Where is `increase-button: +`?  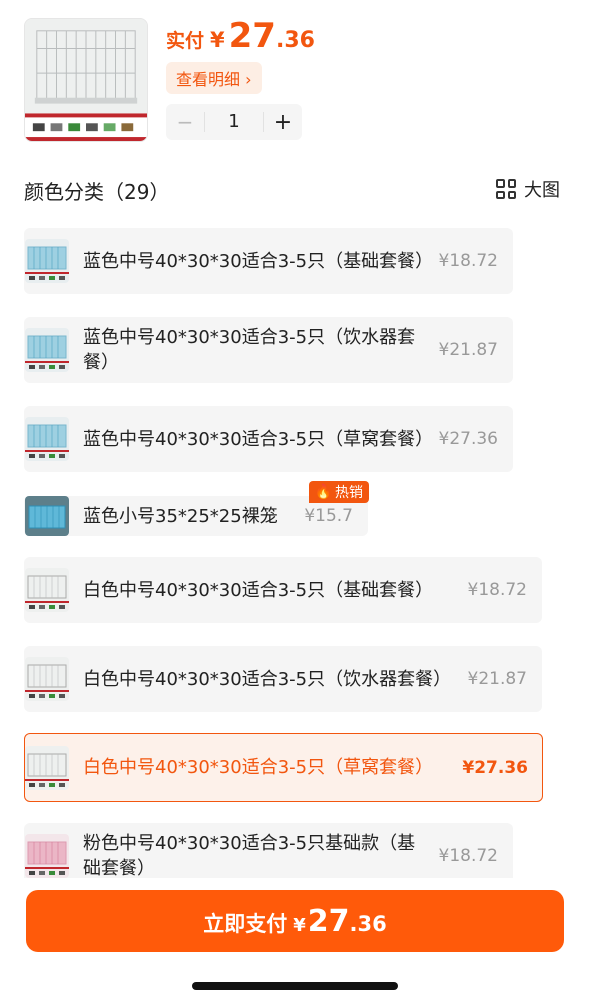
increase-button: + is located at coordinates (283, 122).